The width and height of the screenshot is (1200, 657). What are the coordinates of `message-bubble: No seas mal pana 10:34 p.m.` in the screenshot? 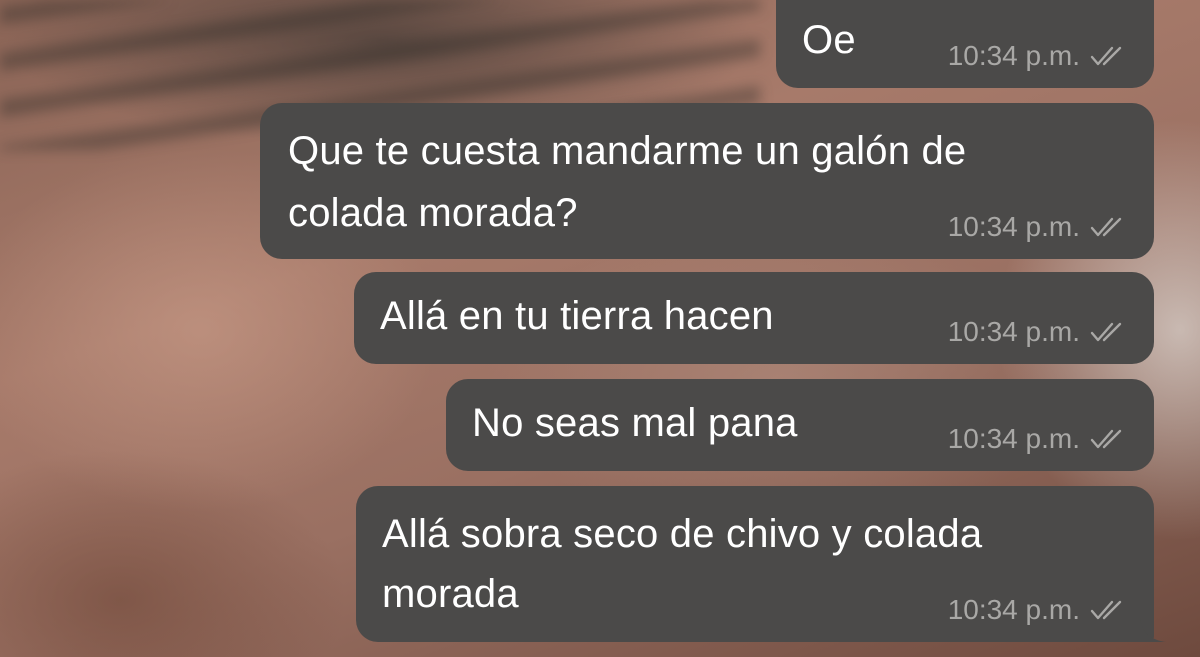 It's located at (800, 425).